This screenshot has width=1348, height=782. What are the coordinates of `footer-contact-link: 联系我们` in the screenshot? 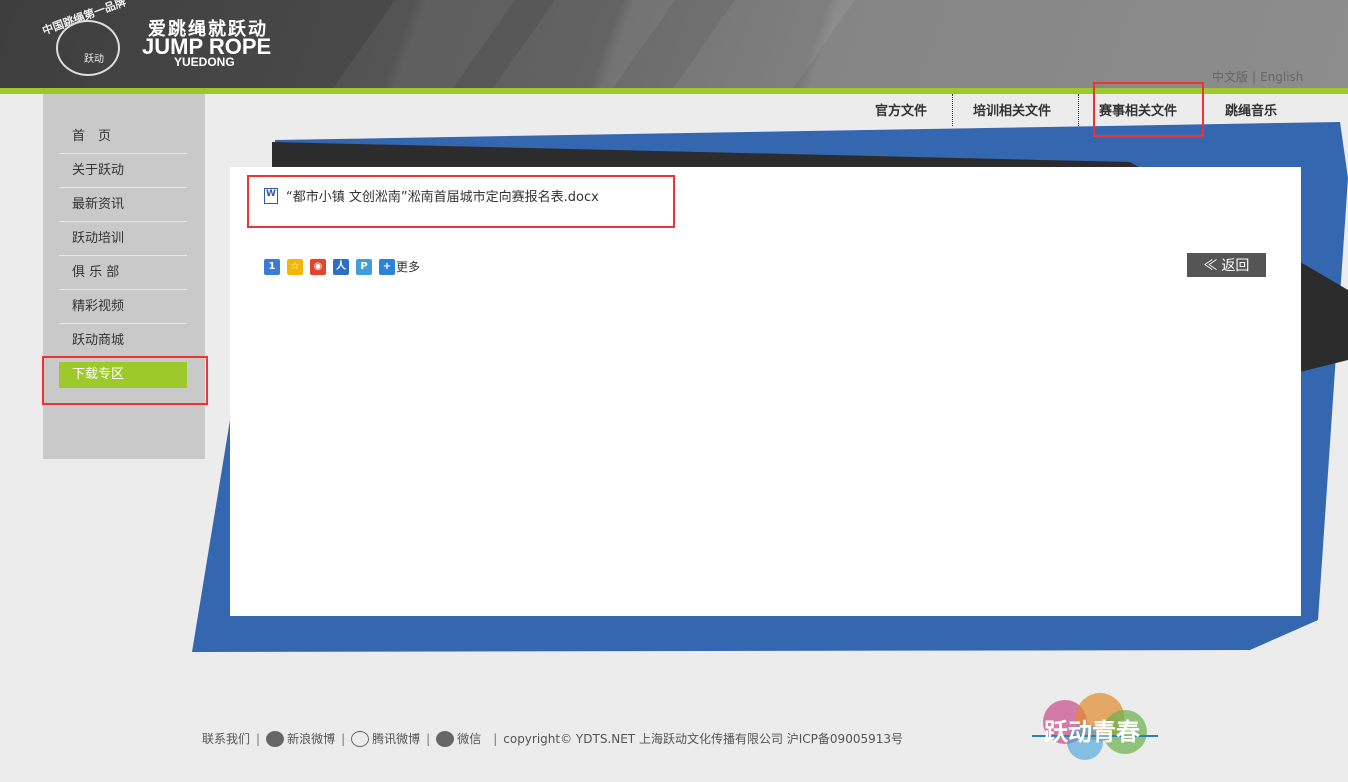 It's located at (226, 738).